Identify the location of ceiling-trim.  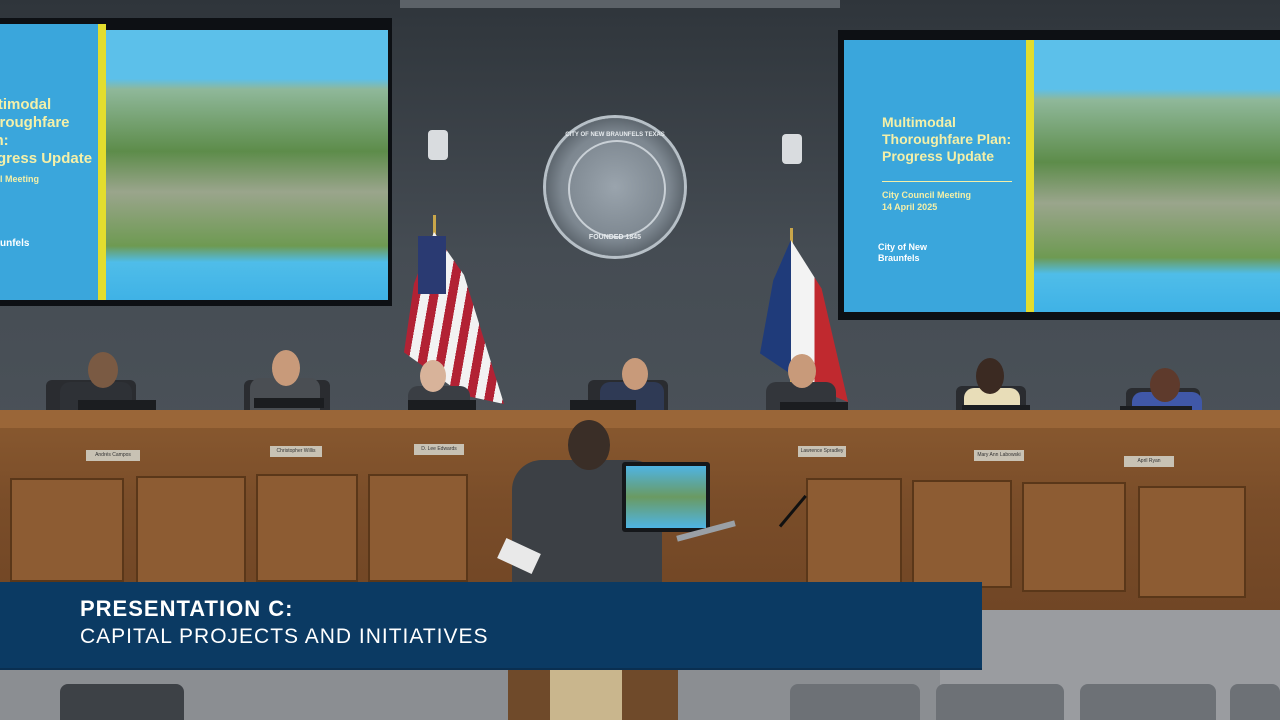
(620, 4).